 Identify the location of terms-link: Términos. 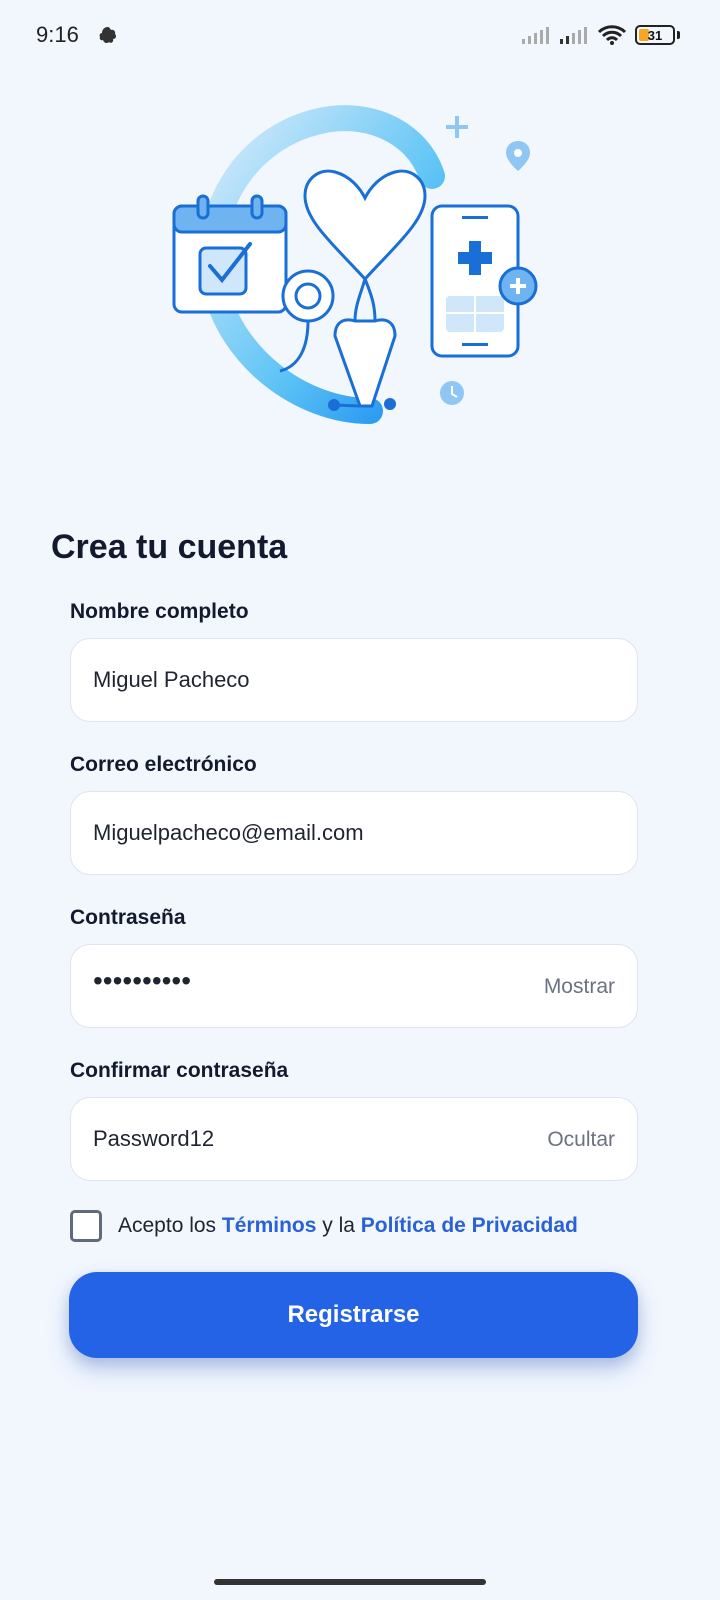
(269, 1225).